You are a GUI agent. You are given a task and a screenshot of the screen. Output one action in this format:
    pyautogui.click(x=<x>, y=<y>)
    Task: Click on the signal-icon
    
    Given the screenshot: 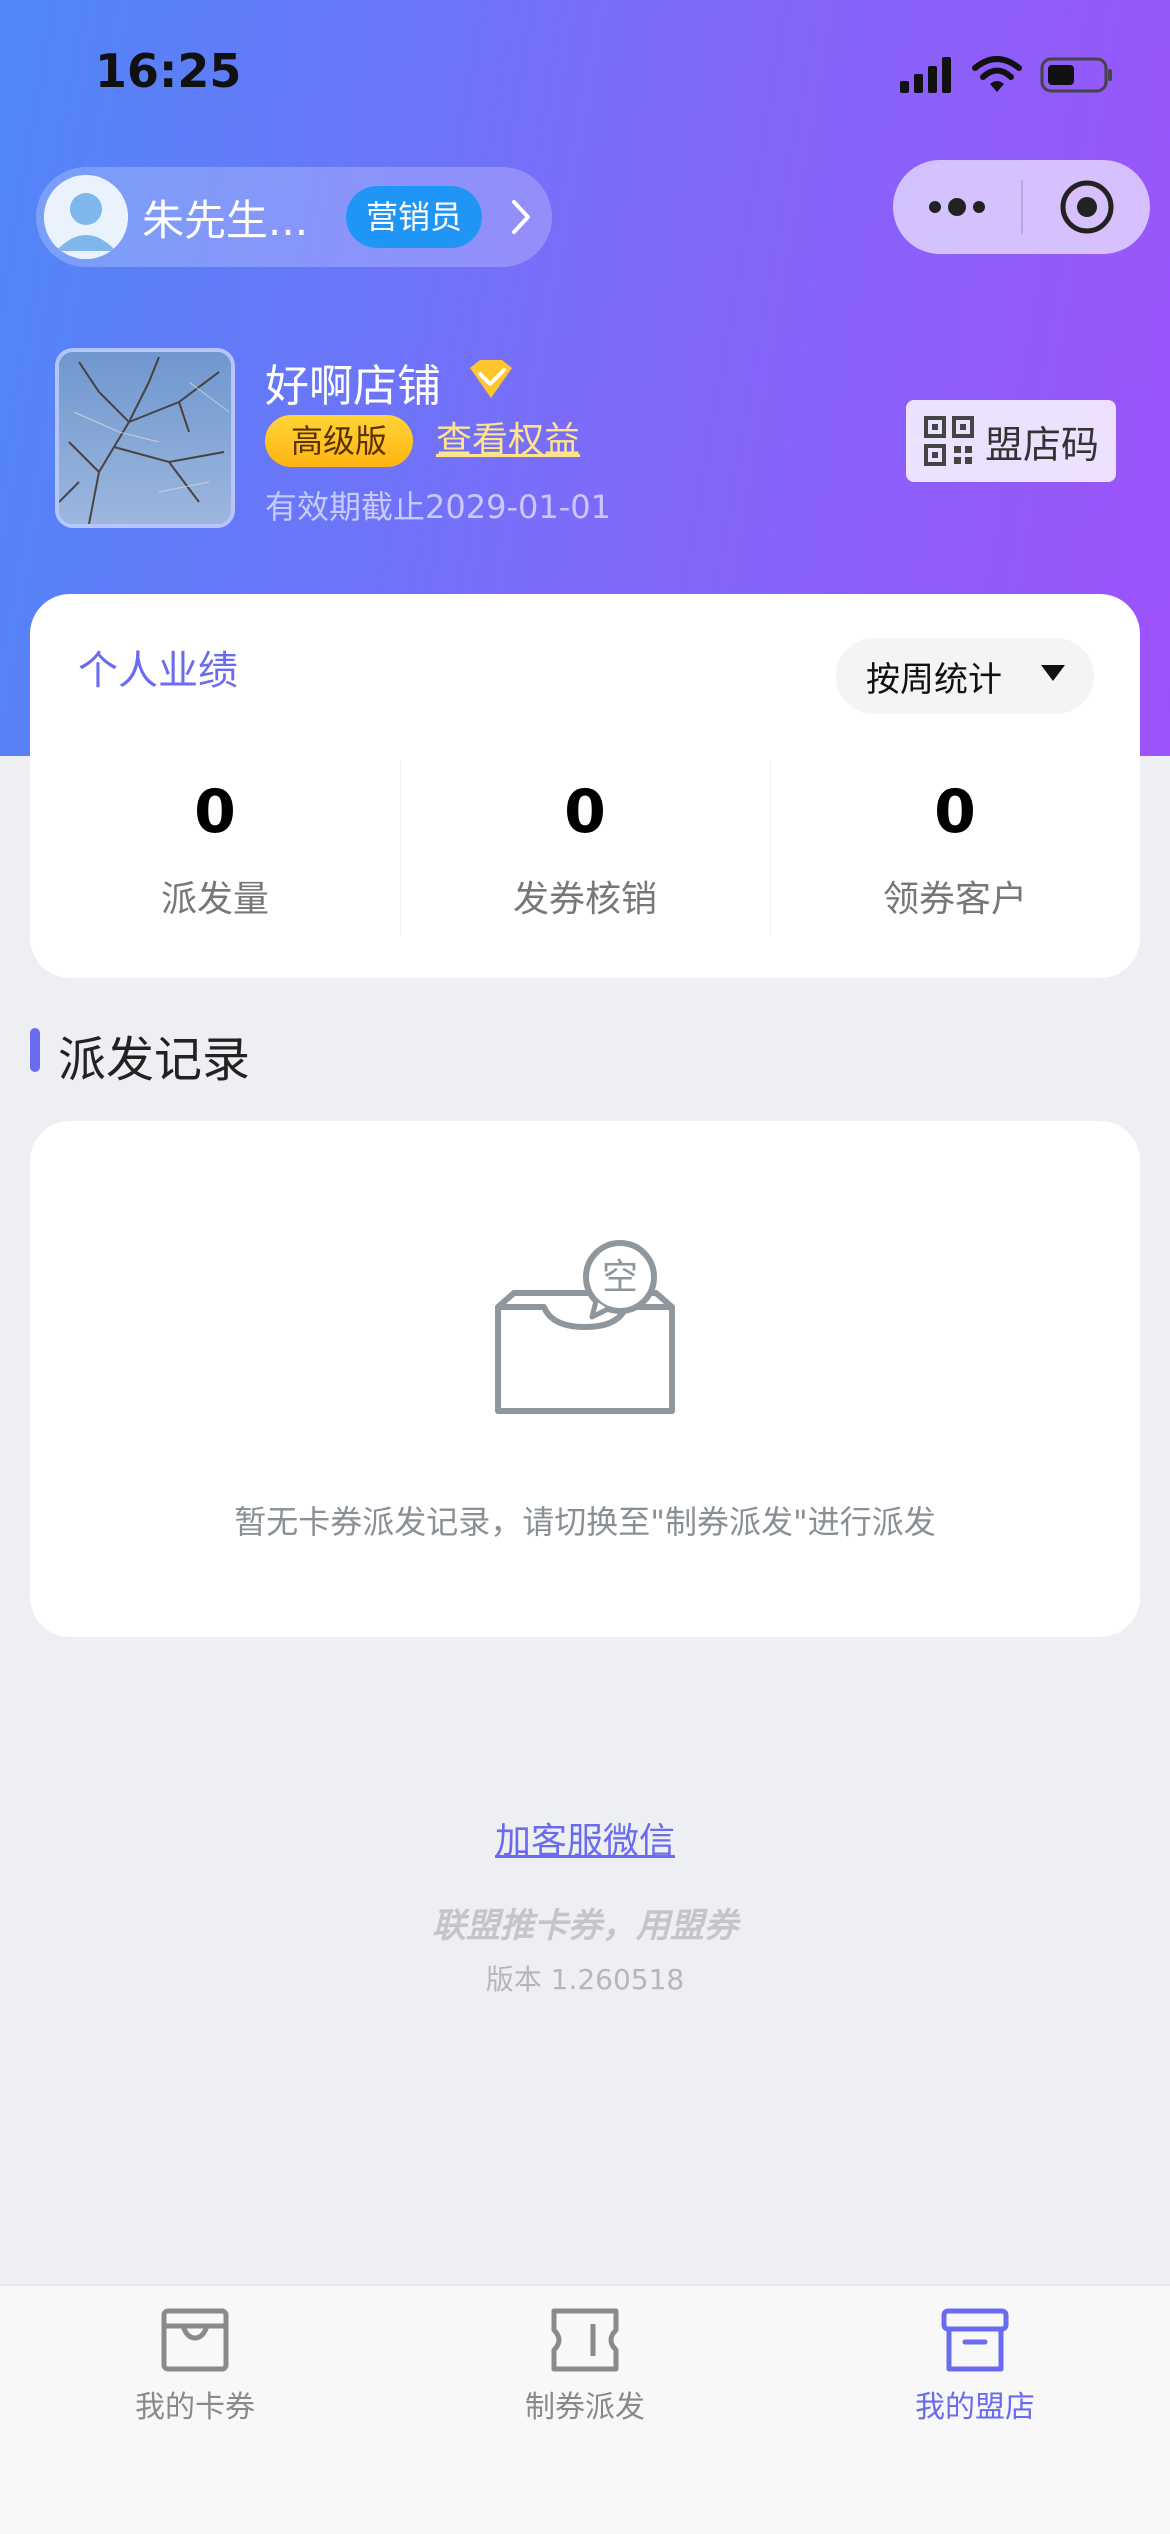 What is the action you would take?
    pyautogui.click(x=925, y=75)
    